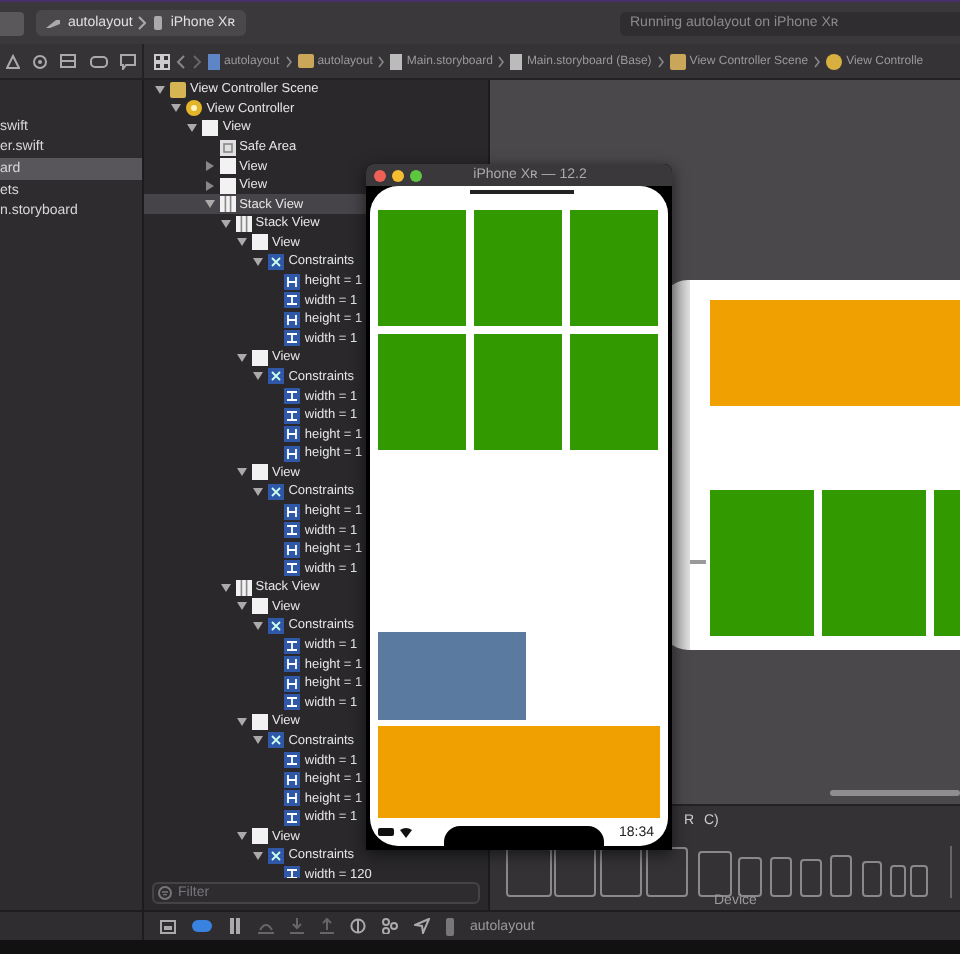  I want to click on breakpoint-icon, so click(40, 61).